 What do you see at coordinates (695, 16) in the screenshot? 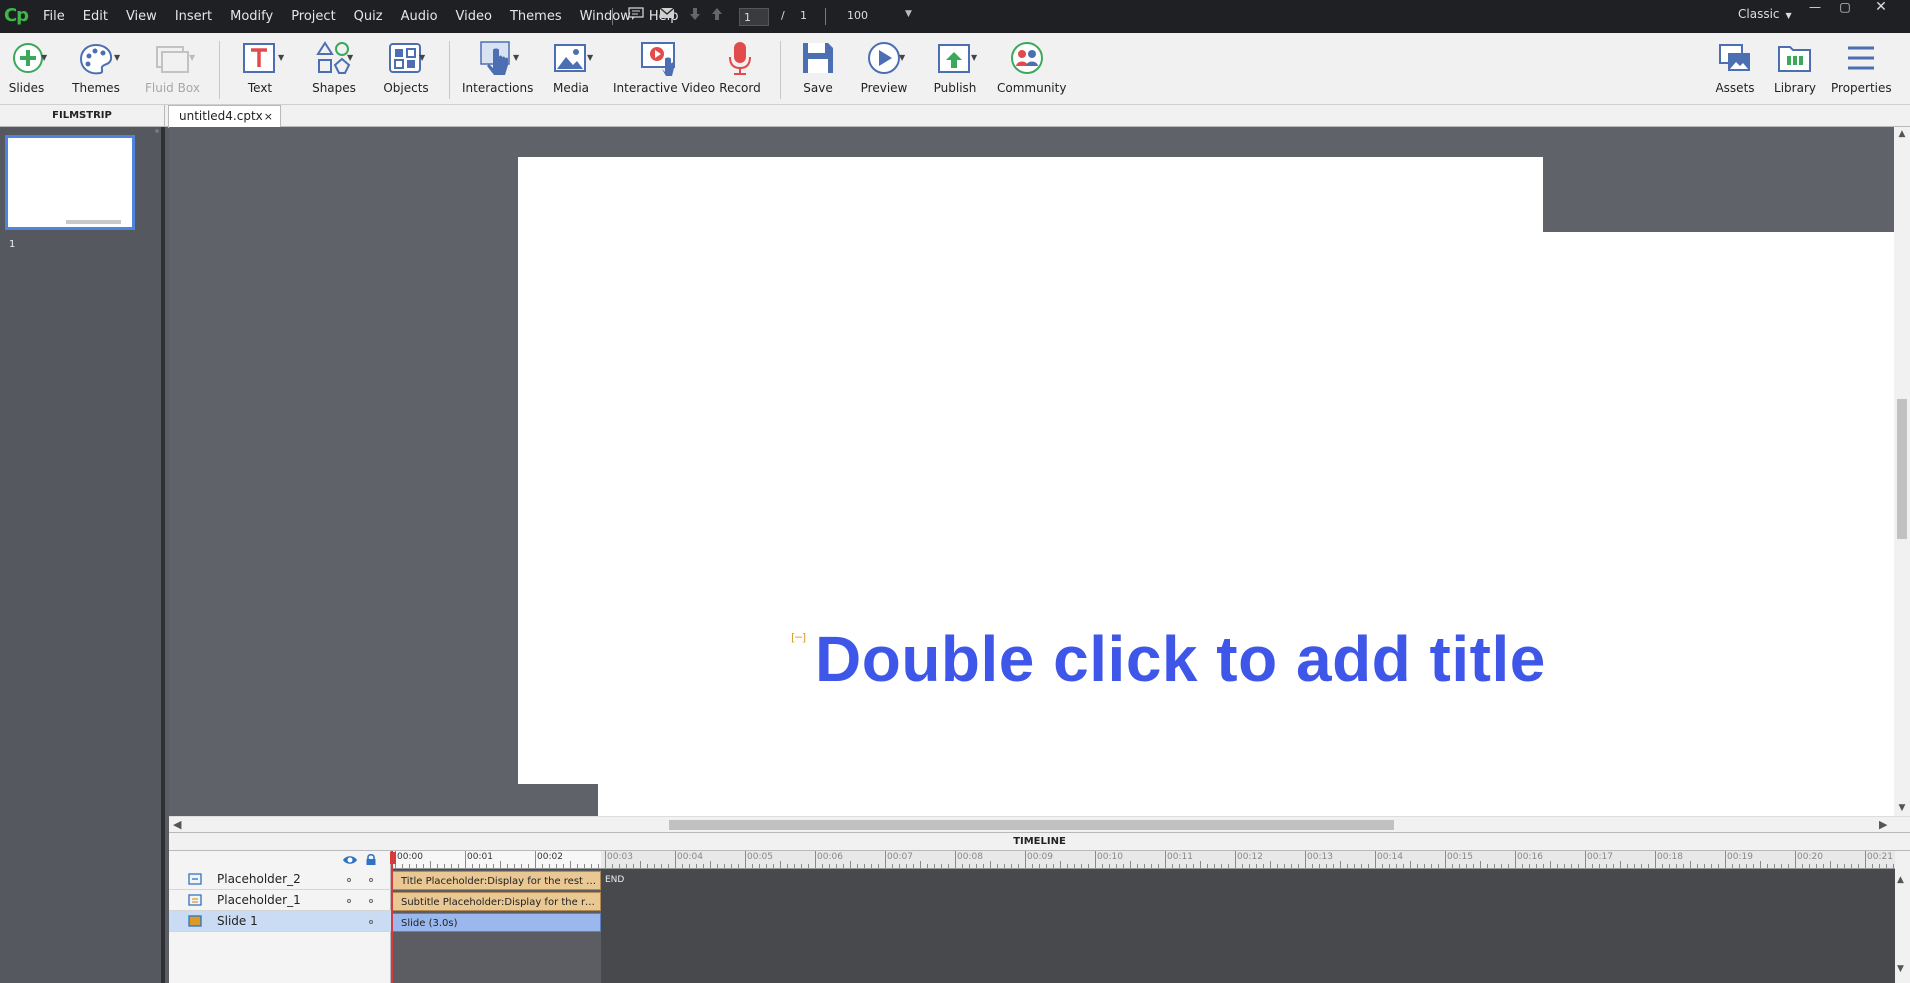
I see `arrow-down-icon` at bounding box center [695, 16].